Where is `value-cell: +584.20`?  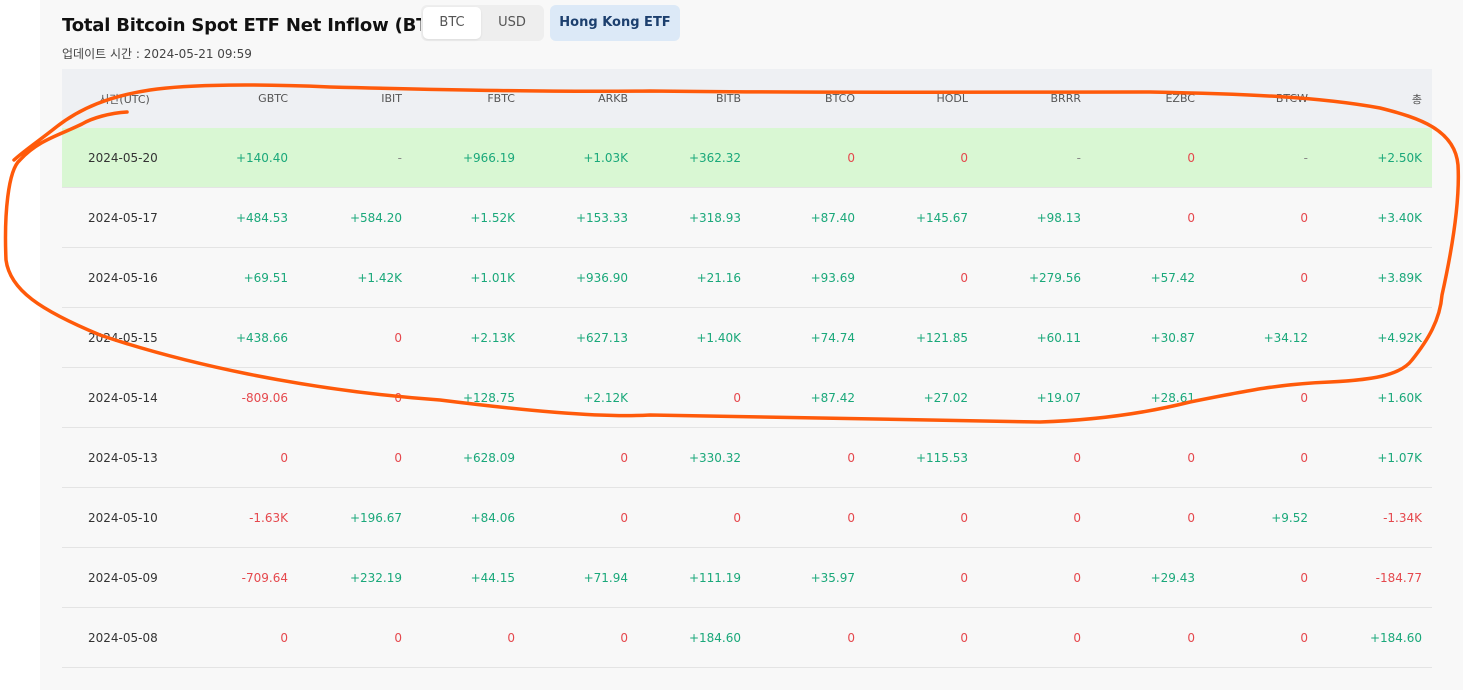
value-cell: +584.20 is located at coordinates (355, 217).